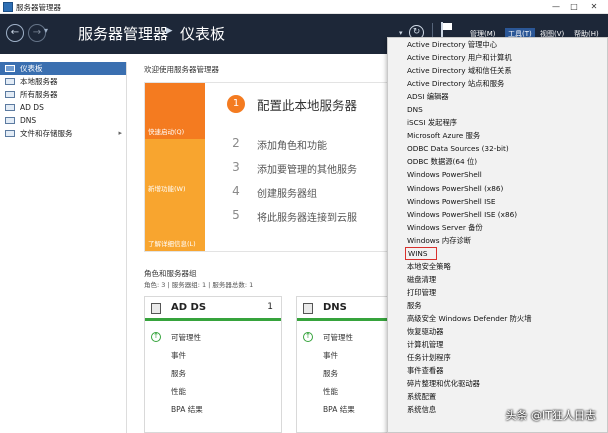  Describe the element at coordinates (497, 214) in the screenshot. I see `tools-menu-item: Windows PowerShell ISE (x86)` at that location.